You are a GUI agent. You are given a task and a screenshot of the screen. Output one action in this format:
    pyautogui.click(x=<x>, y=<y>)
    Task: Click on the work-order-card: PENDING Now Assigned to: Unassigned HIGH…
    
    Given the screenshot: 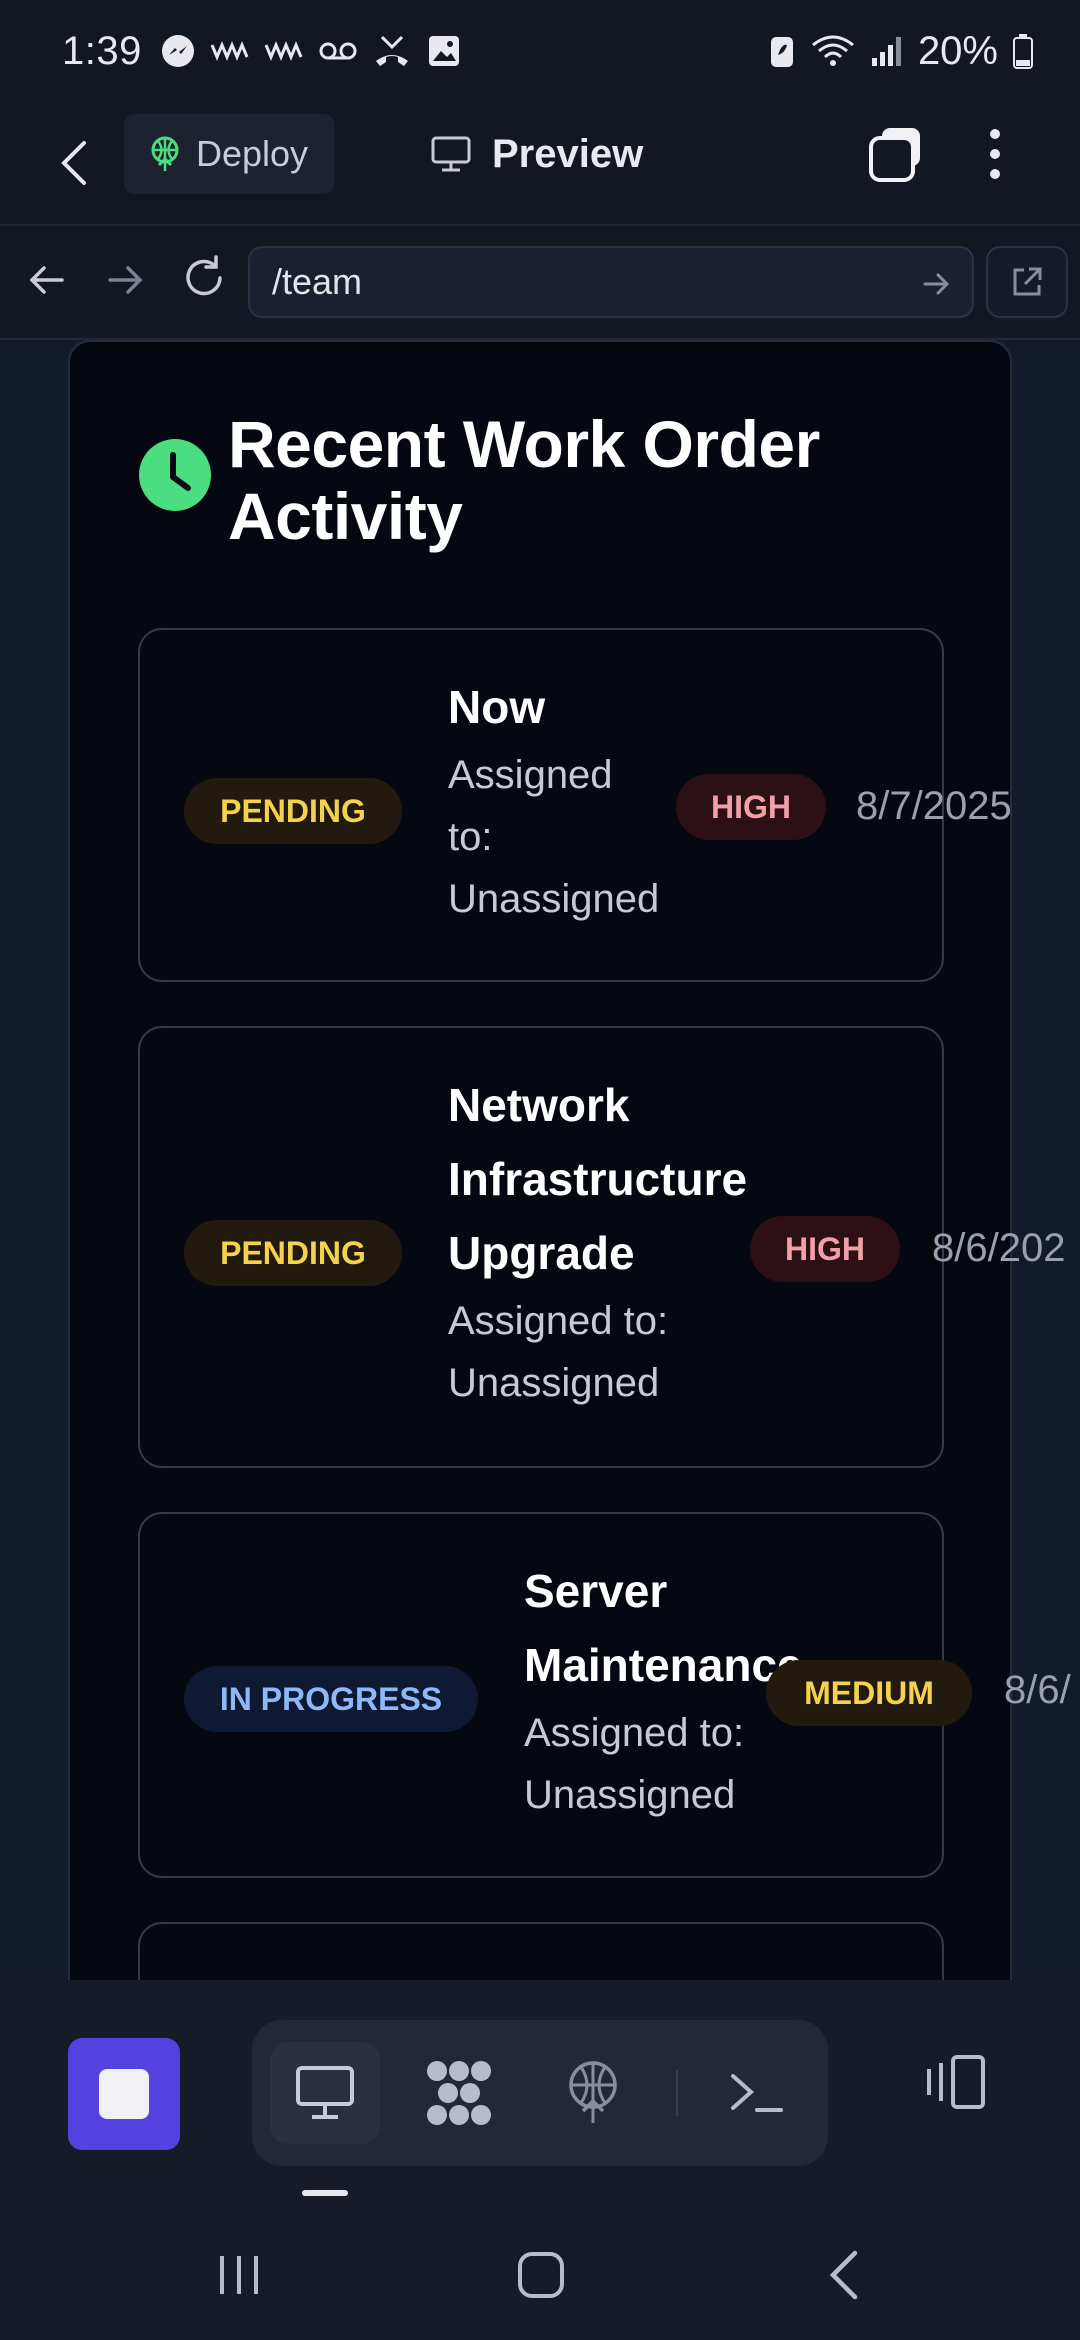 What is the action you would take?
    pyautogui.click(x=575, y=805)
    